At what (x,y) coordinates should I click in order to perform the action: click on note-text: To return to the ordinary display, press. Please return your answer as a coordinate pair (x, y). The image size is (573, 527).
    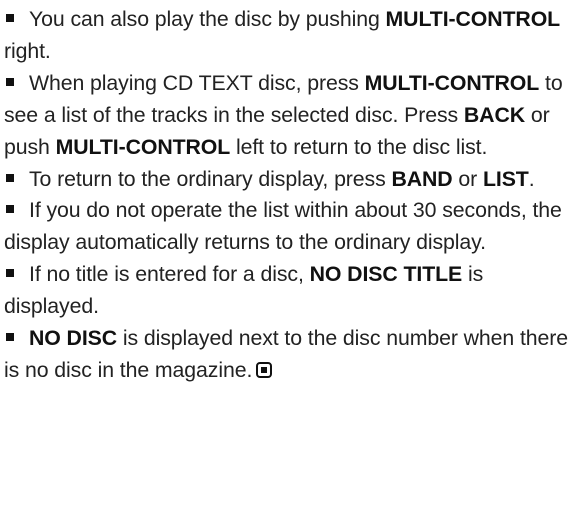
    Looking at the image, I should click on (210, 178).